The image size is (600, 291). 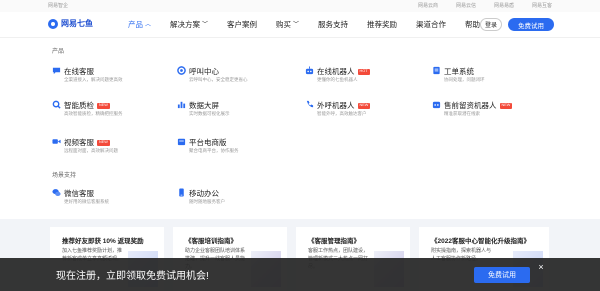 I want to click on main-header: 网易七鱼 产品 ︿ 解决方案 ﹀ 客户案例 购买 ﹀ 服务支持 推荐奖励 渠道合作, so click(x=300, y=25).